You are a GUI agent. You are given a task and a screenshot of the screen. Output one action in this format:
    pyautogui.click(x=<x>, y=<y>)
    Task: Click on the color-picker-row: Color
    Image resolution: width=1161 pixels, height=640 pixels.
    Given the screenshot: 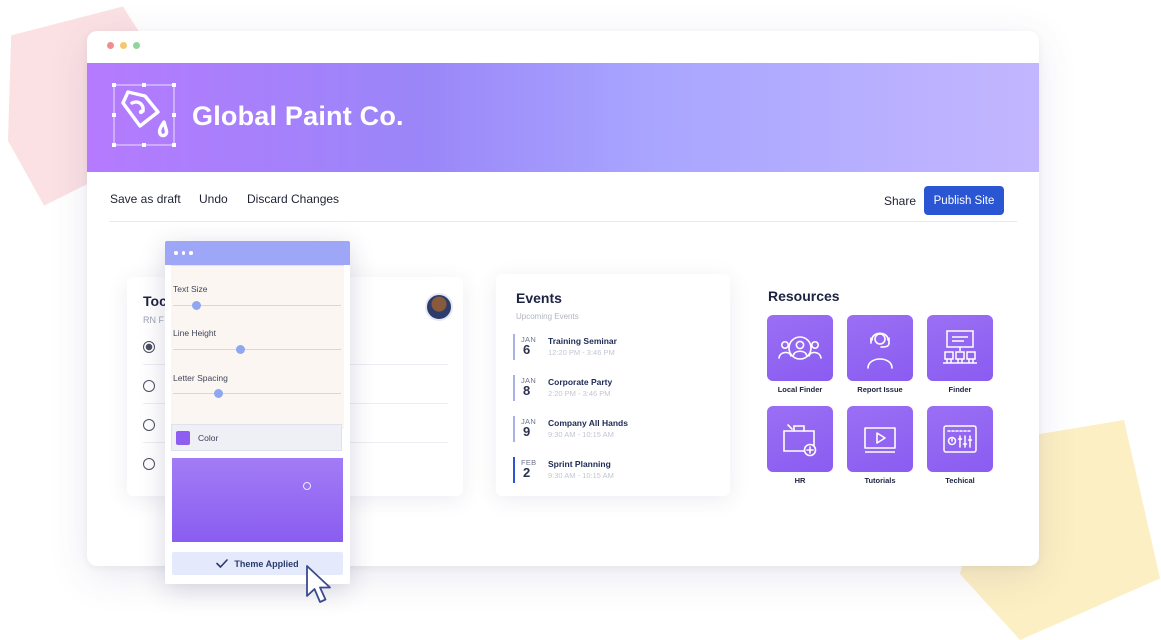 What is the action you would take?
    pyautogui.click(x=256, y=437)
    